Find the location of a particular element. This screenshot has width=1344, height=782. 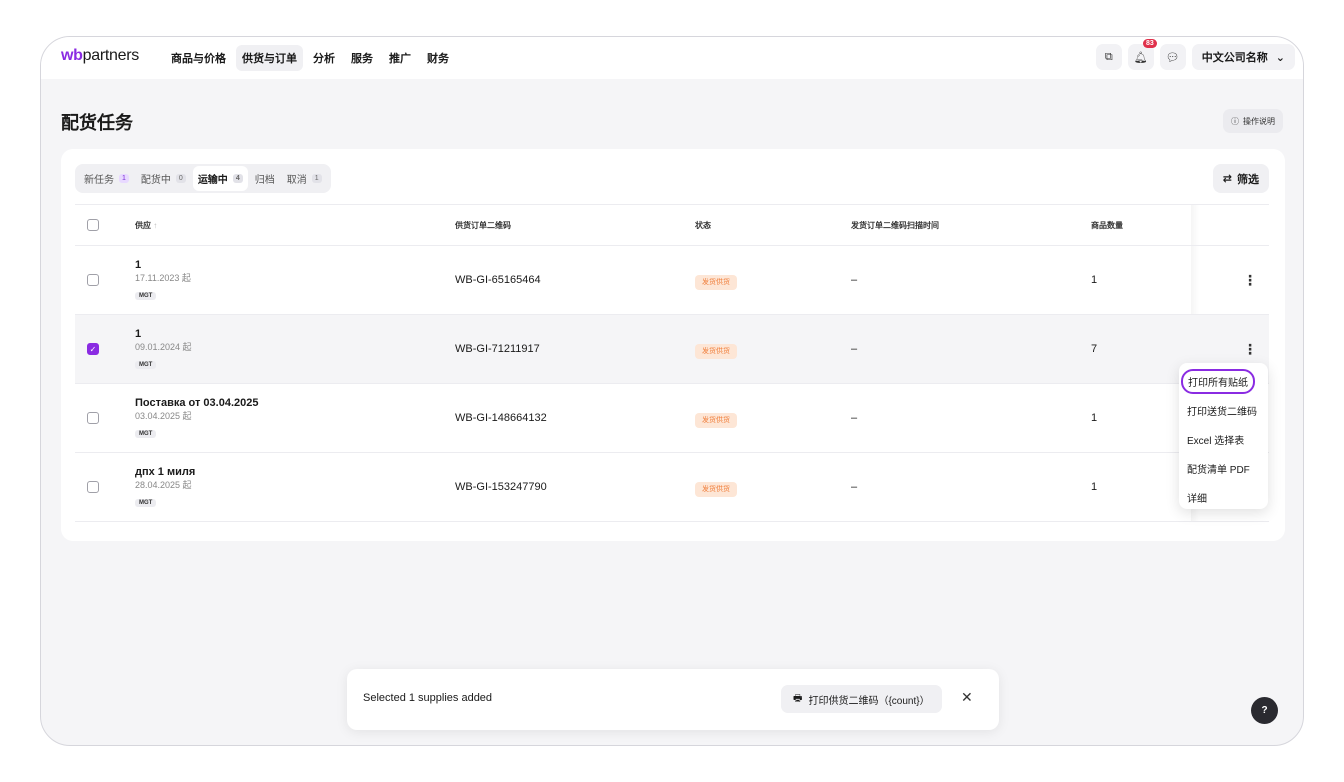

tab-new: 新任务 1 is located at coordinates (106, 178).